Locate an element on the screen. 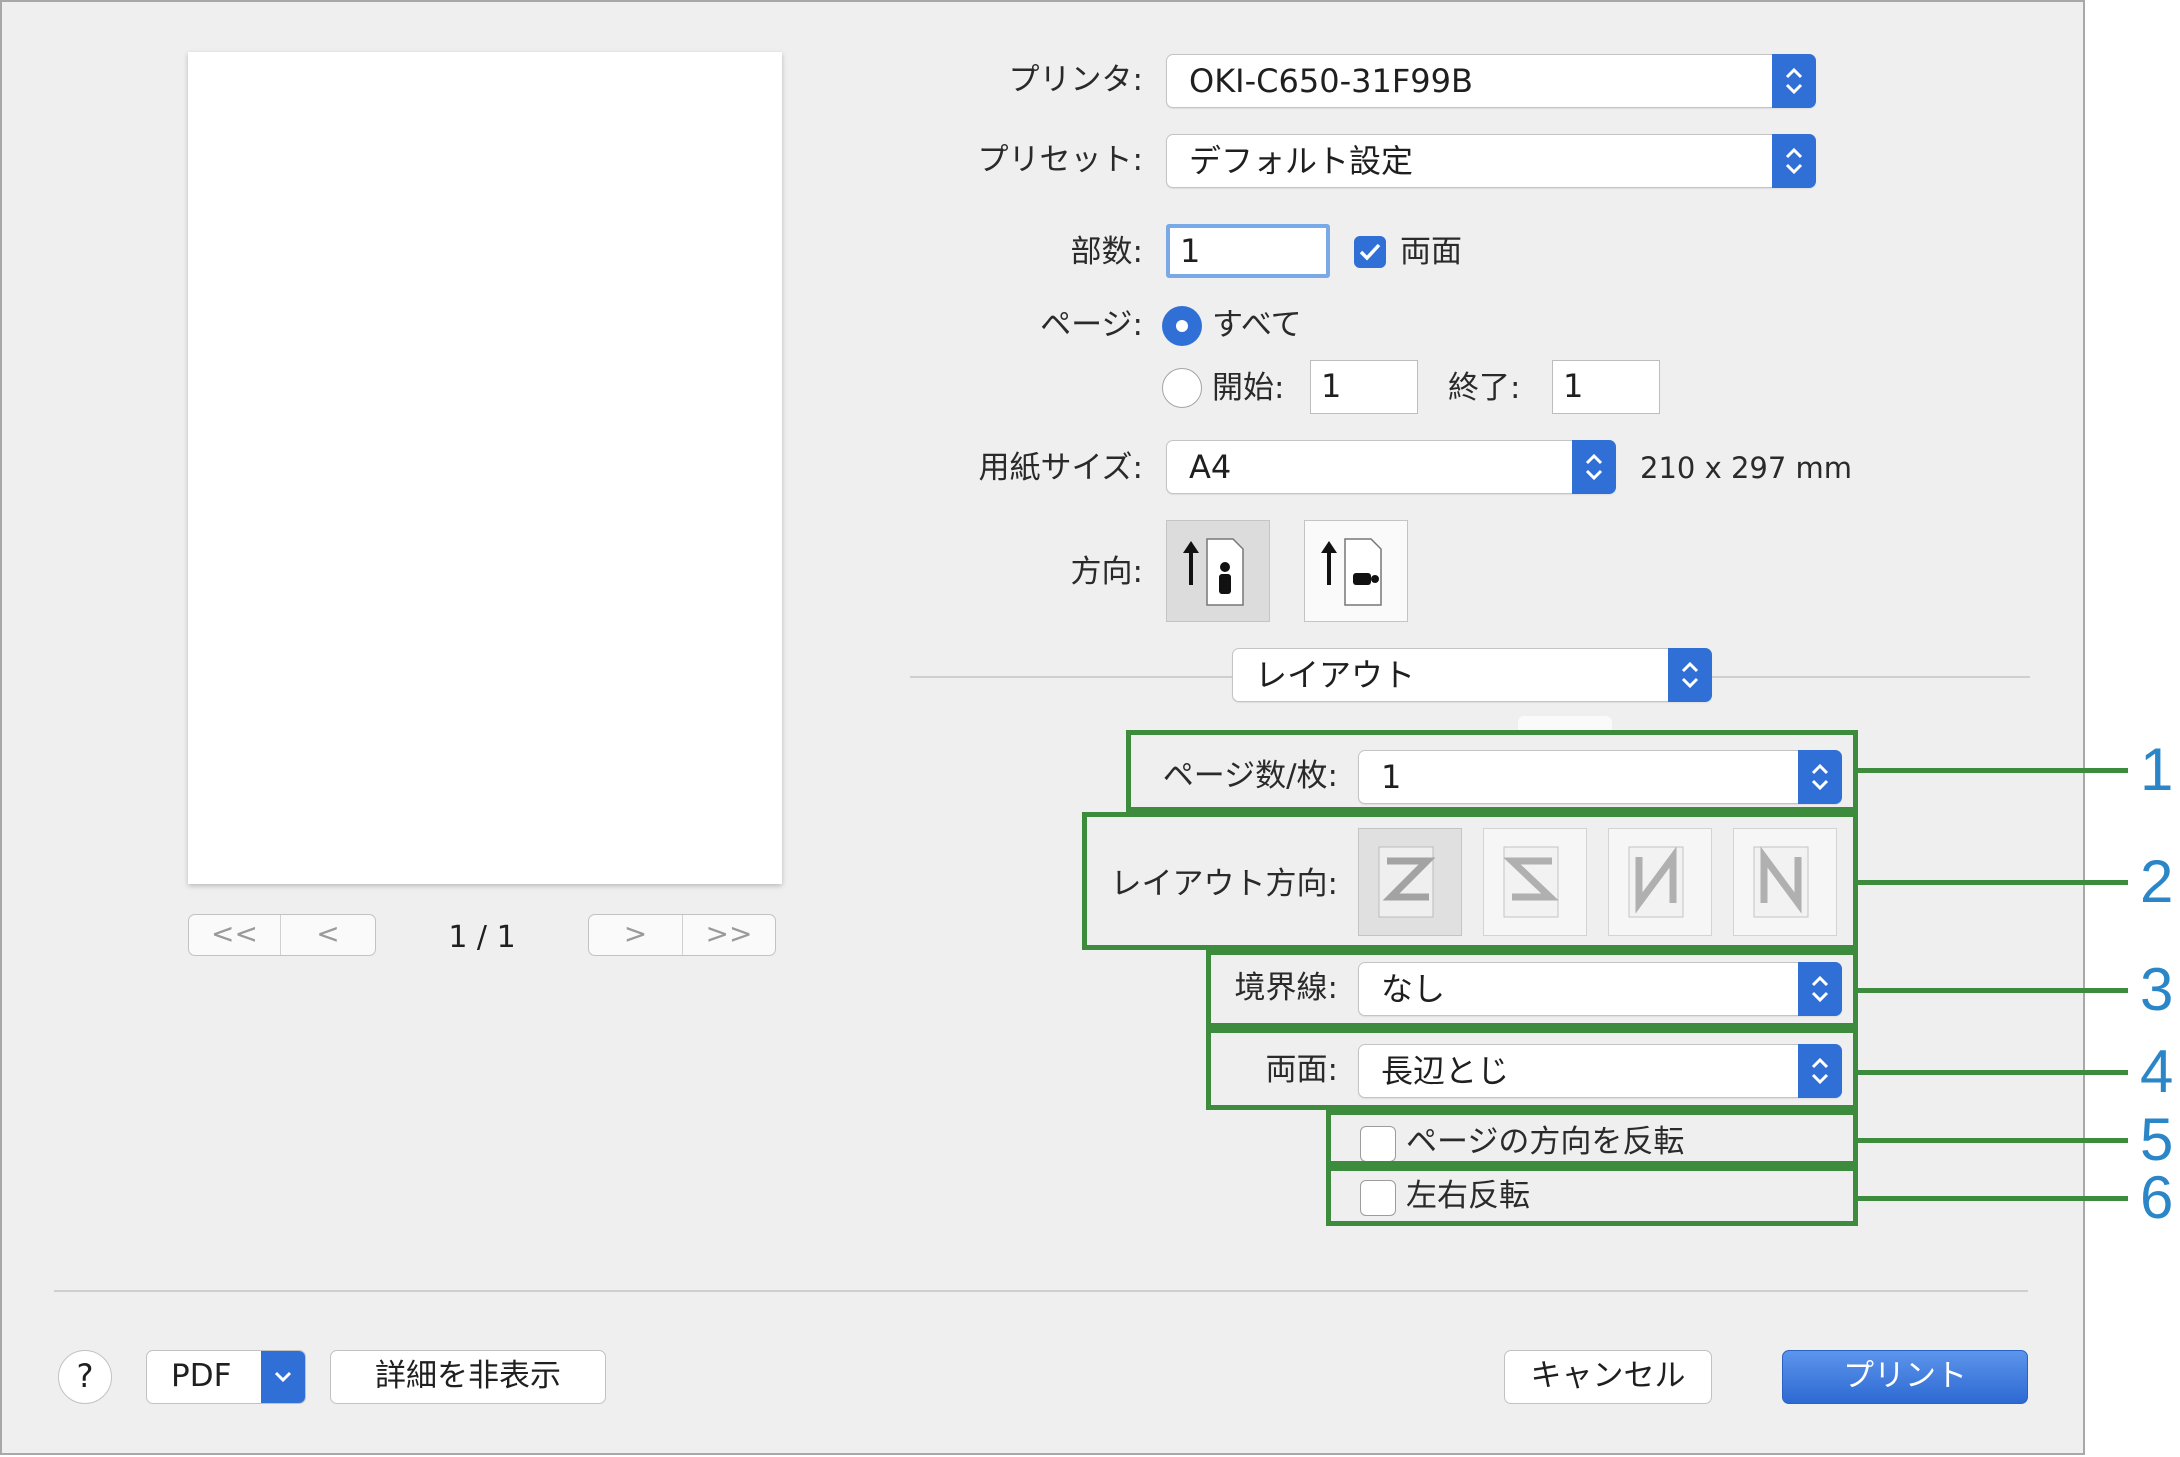 The width and height of the screenshot is (2180, 1457). landscape-orientation-button is located at coordinates (1356, 571).